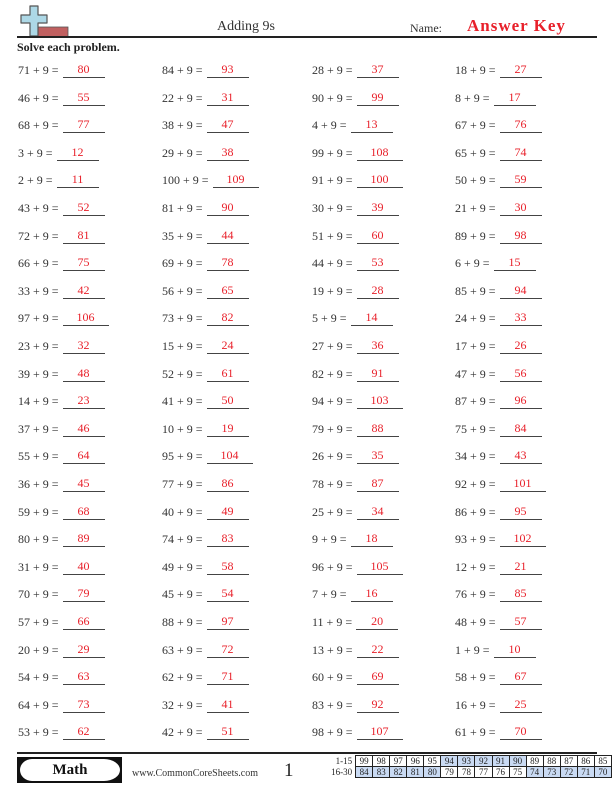 The image size is (612, 792). What do you see at coordinates (377, 511) in the screenshot?
I see `answer-blank: 34` at bounding box center [377, 511].